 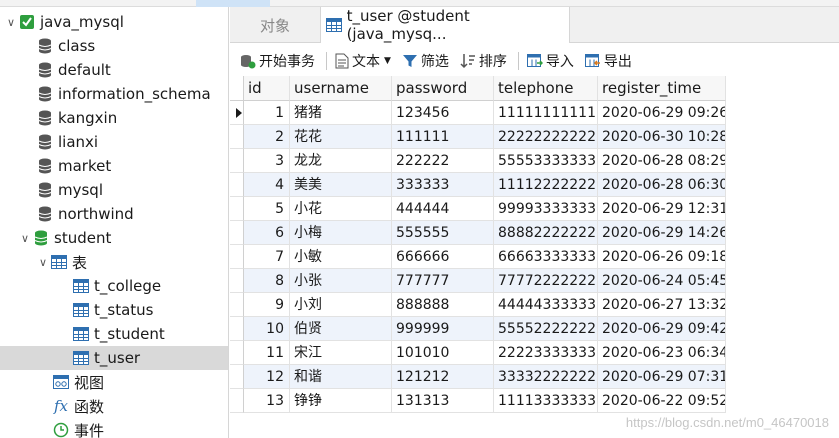 What do you see at coordinates (608, 61) in the screenshot?
I see `export-button: 导出` at bounding box center [608, 61].